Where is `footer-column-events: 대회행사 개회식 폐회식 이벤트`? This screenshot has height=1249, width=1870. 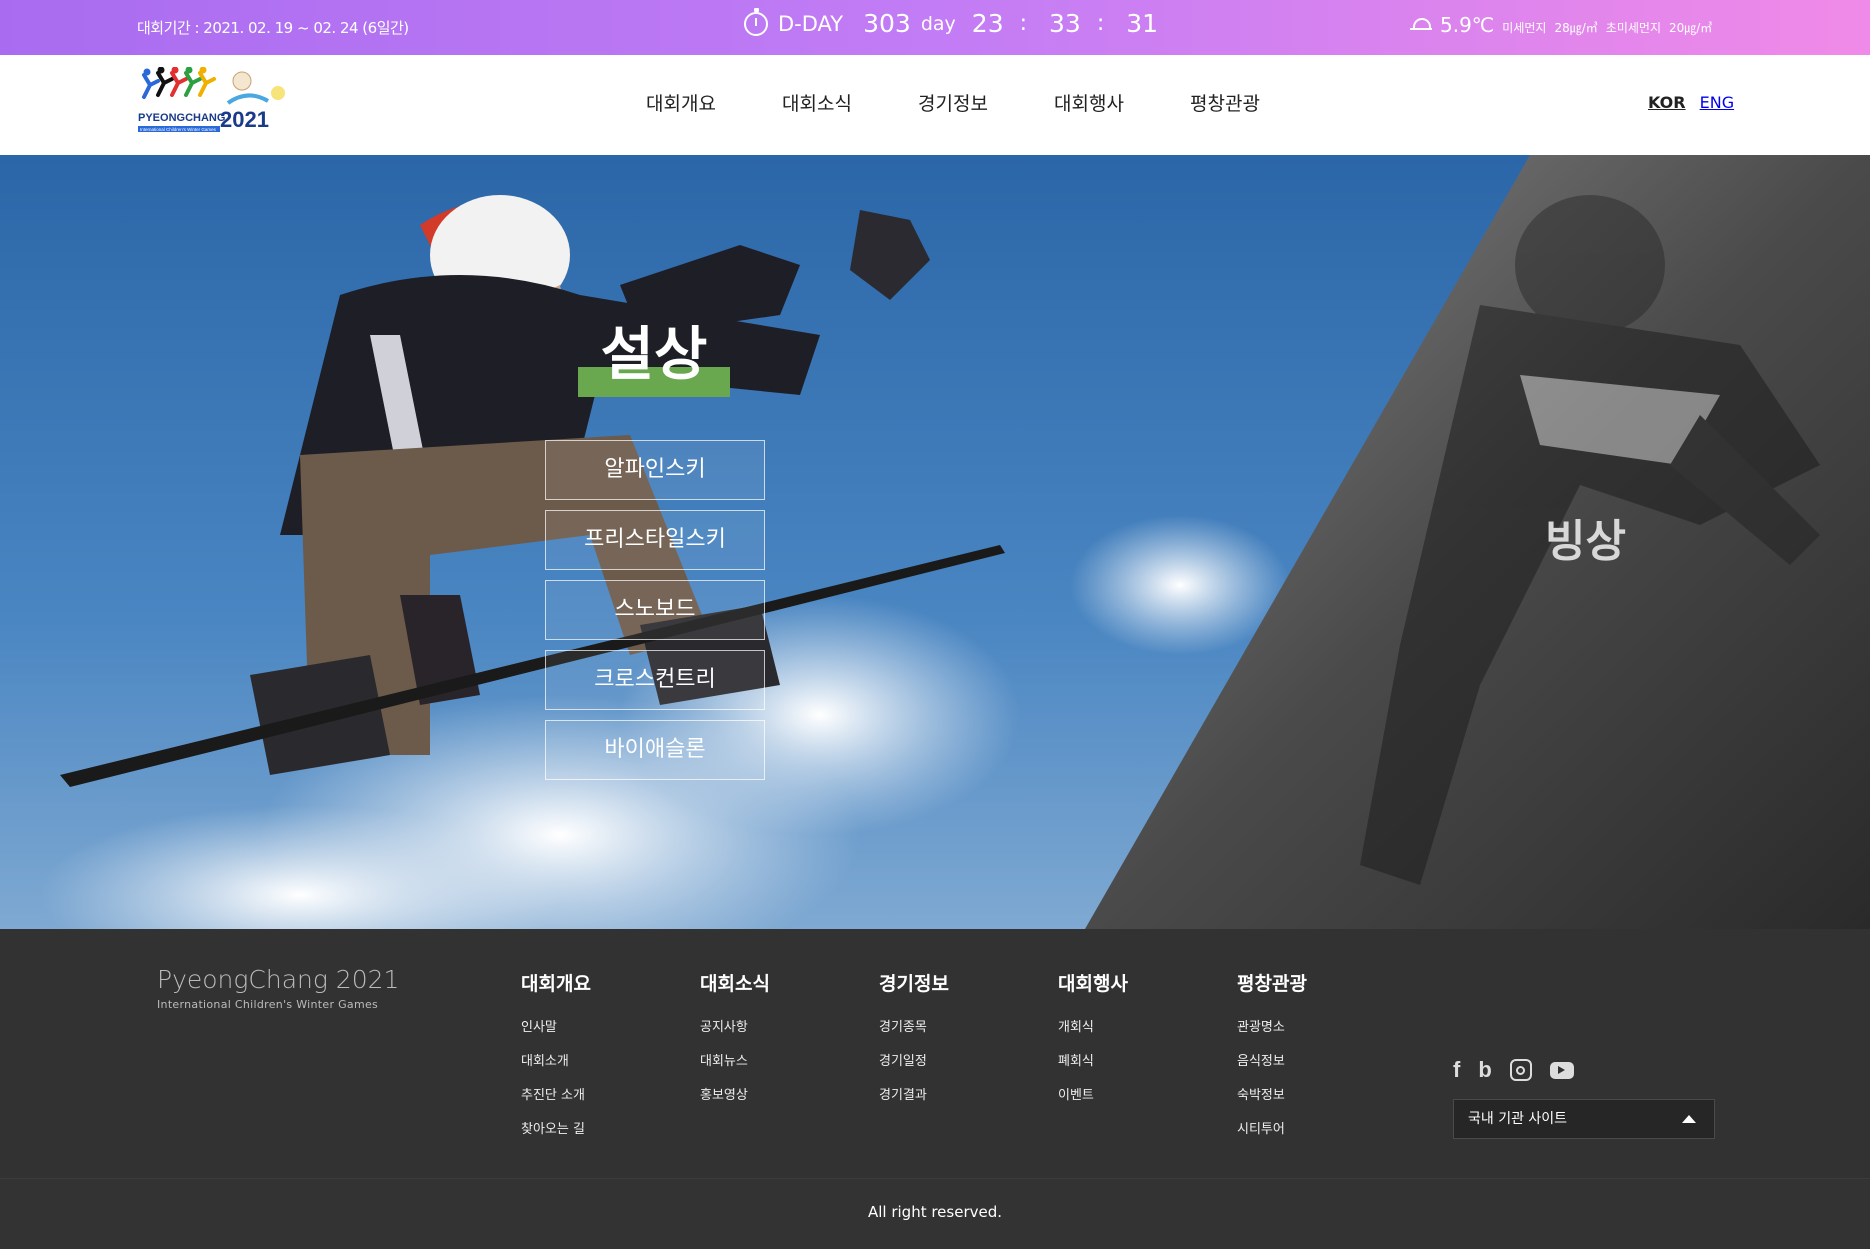
footer-column-events: 대회행사 개회식 폐회식 이벤트 is located at coordinates (1128, 1043).